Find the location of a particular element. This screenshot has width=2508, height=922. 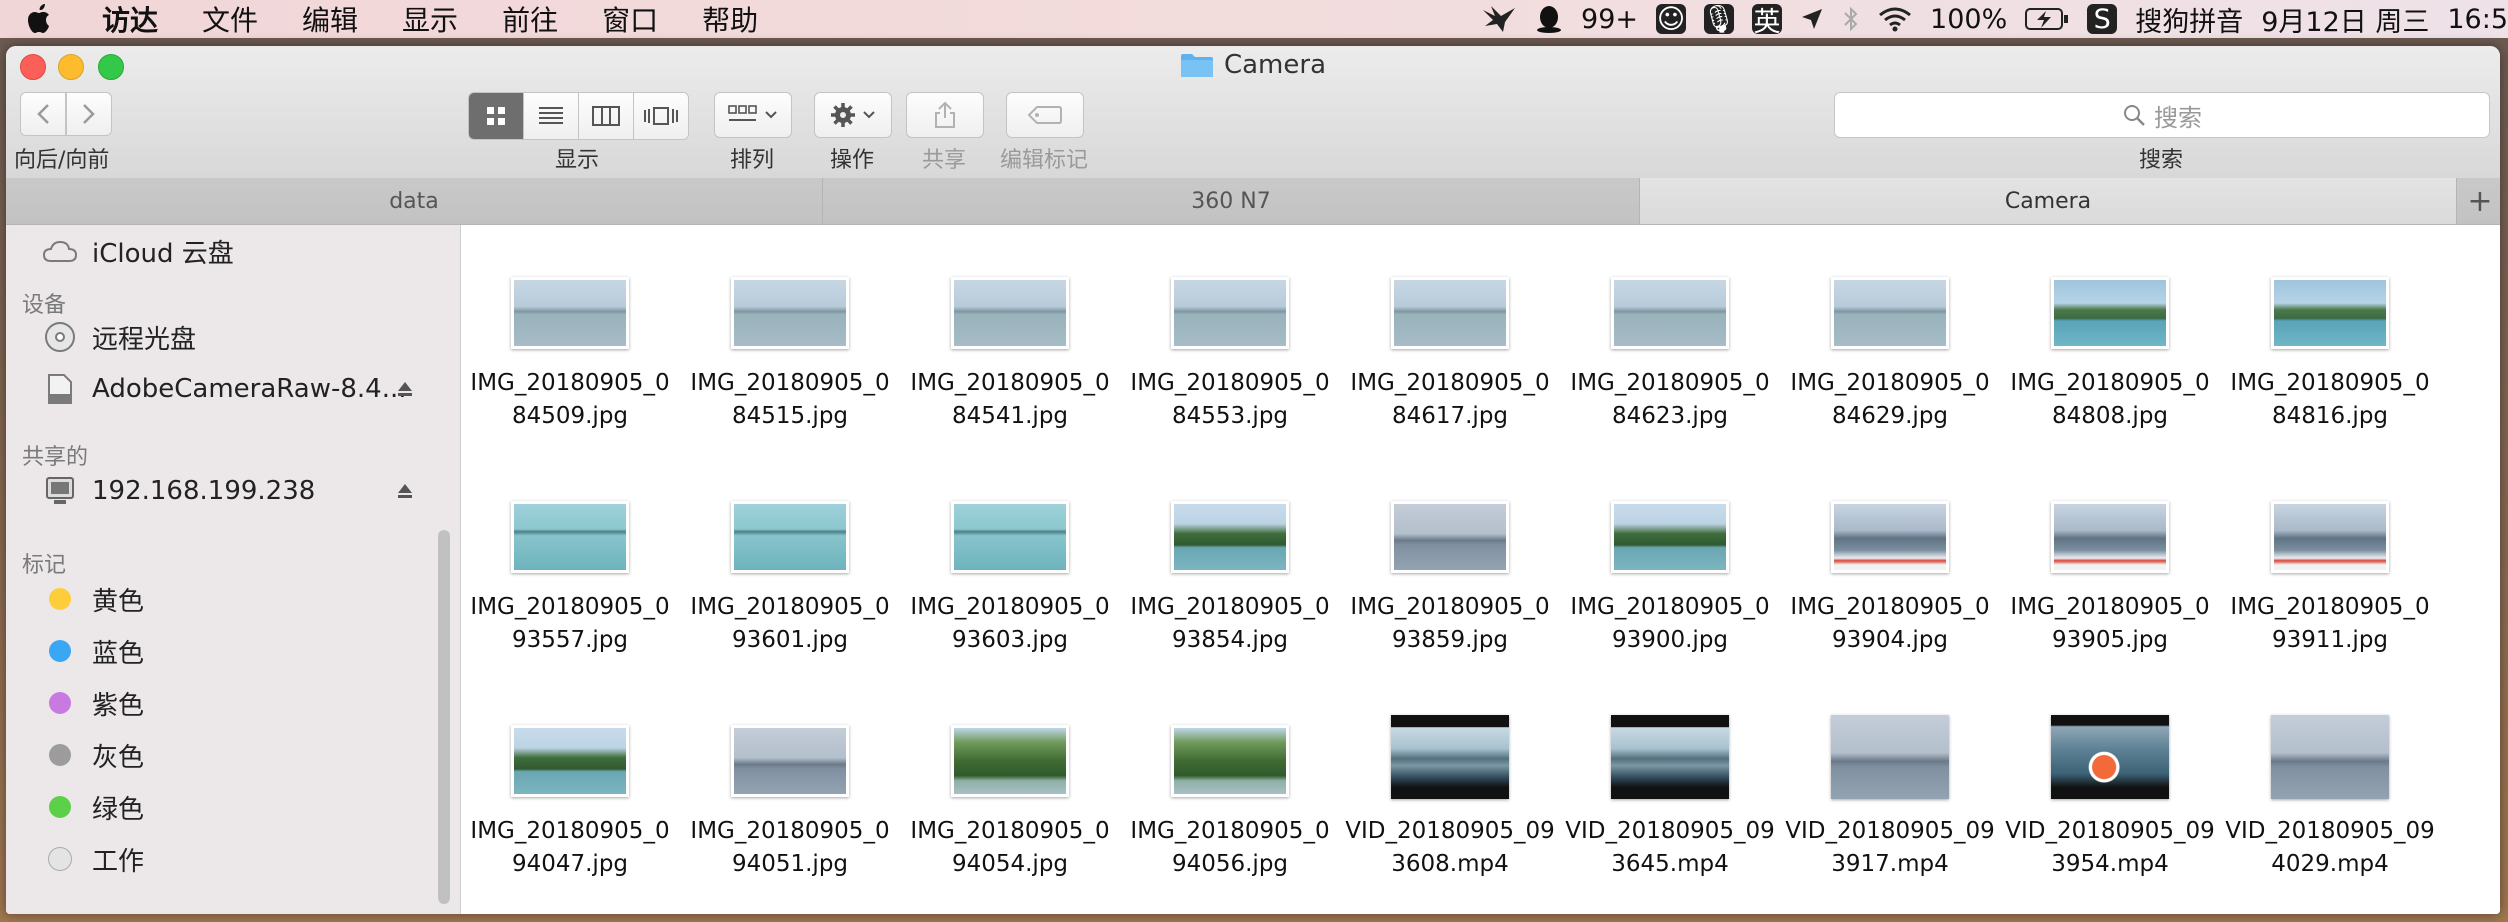

video-file-item: VID_20180905_093645.mp4 is located at coordinates (1670, 783).